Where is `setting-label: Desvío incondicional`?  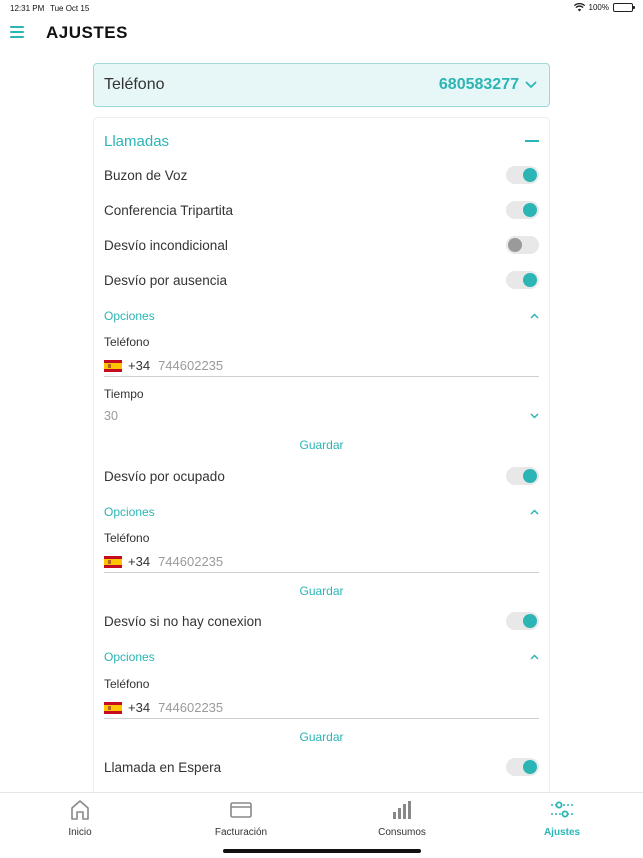 setting-label: Desvío incondicional is located at coordinates (166, 245).